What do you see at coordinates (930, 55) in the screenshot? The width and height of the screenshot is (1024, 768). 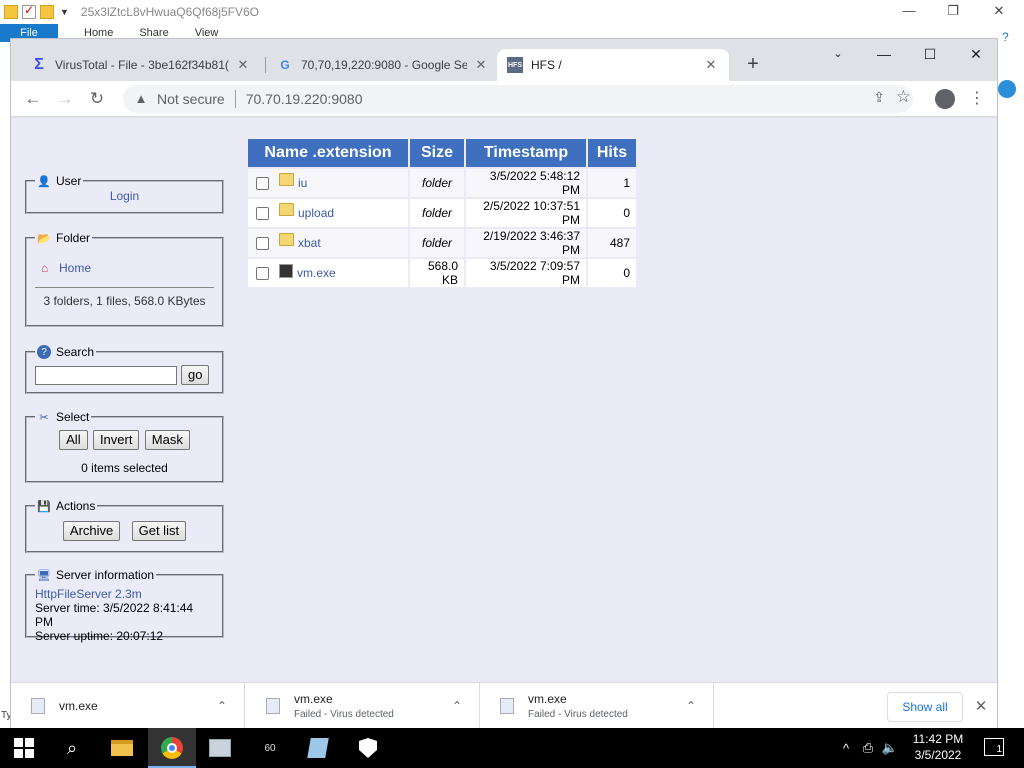 I see `maximize-button: ☐` at bounding box center [930, 55].